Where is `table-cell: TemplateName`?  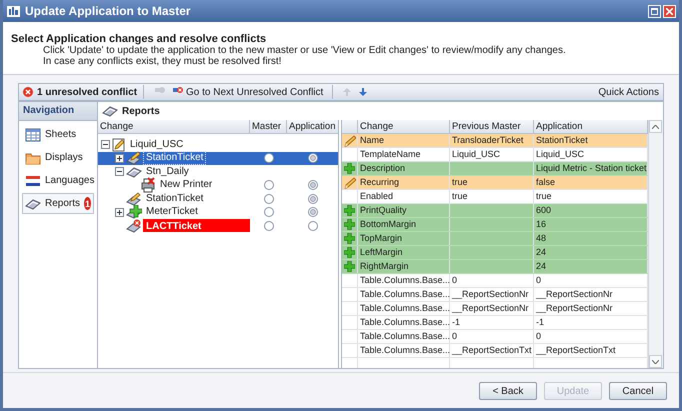 table-cell: TemplateName is located at coordinates (404, 154).